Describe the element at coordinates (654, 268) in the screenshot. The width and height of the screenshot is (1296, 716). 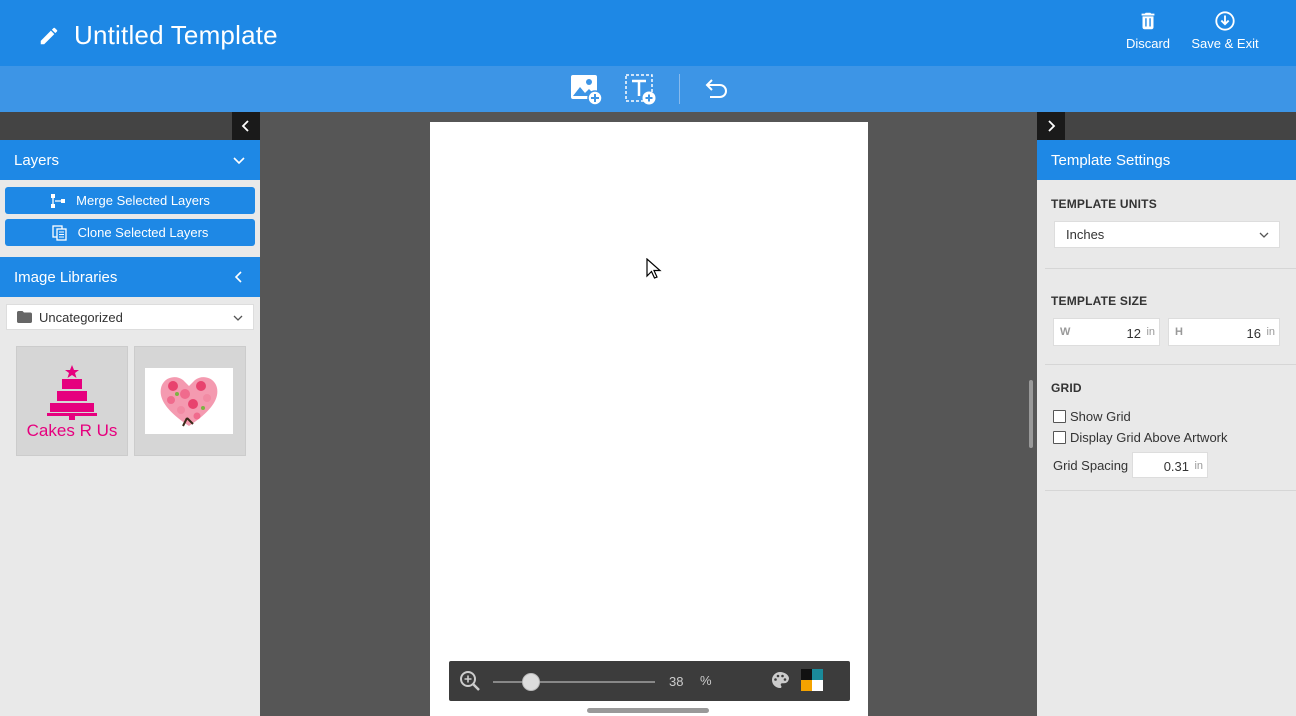
I see `mouse-cursor-icon` at that location.